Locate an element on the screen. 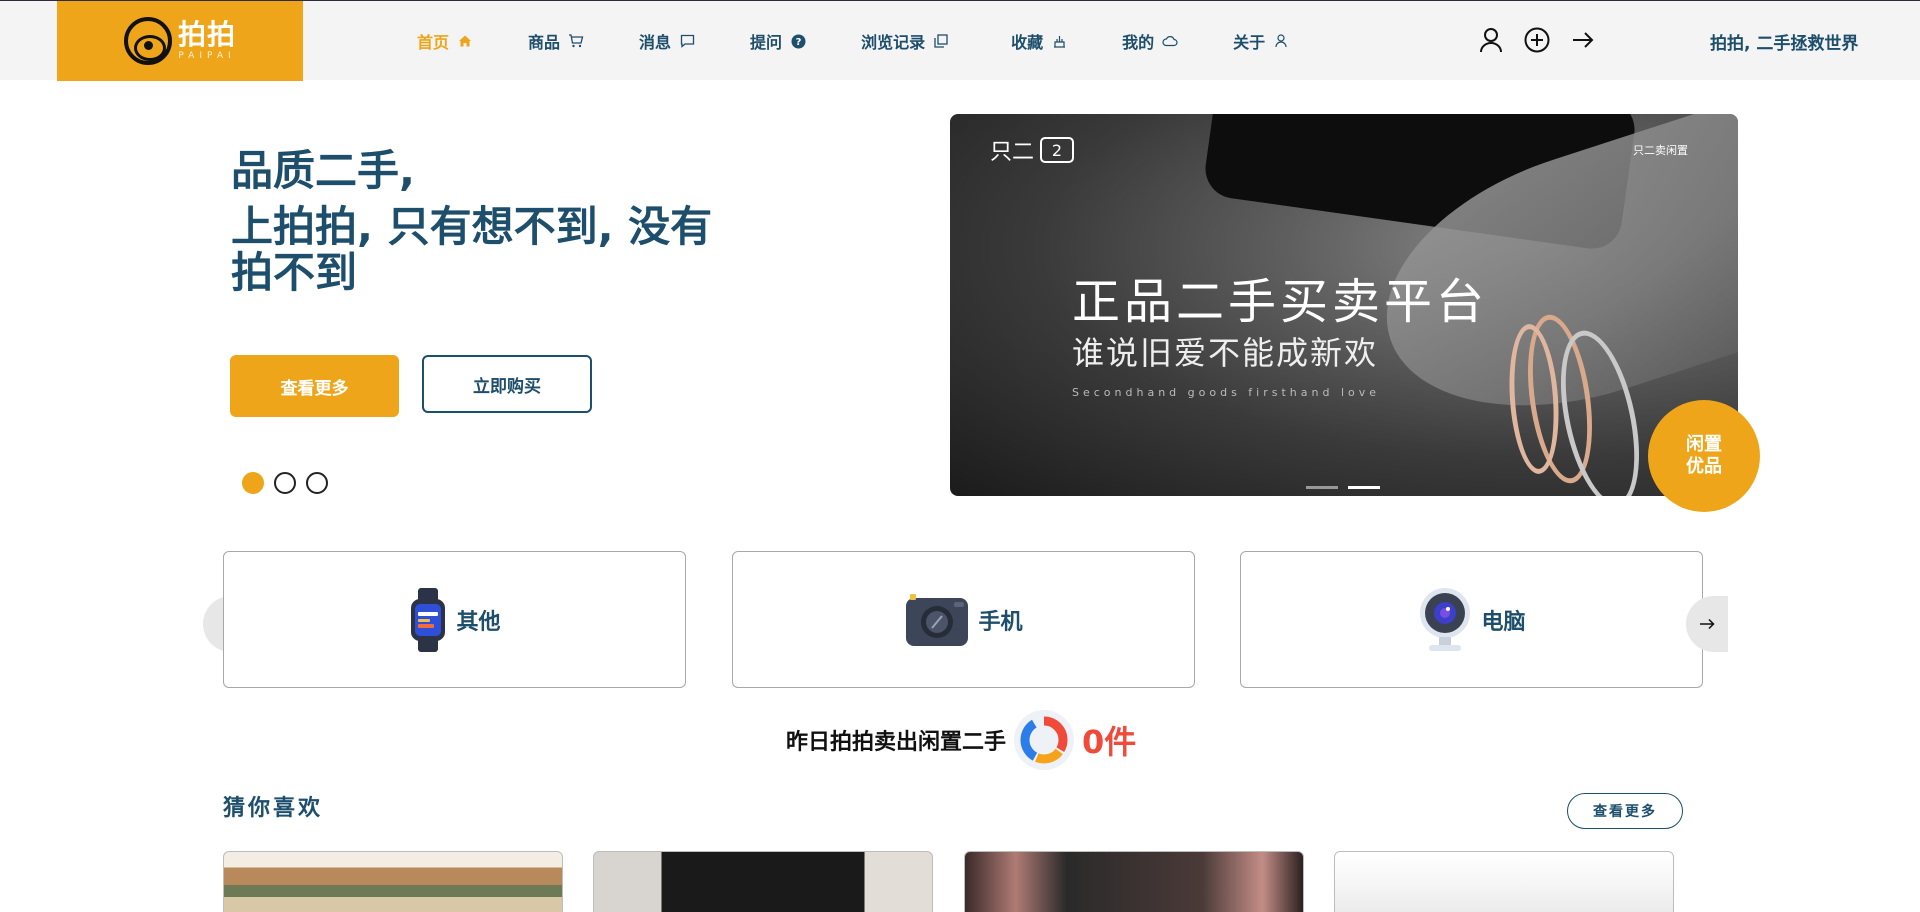  nav-favorites: 收藏 is located at coordinates (1039, 41).